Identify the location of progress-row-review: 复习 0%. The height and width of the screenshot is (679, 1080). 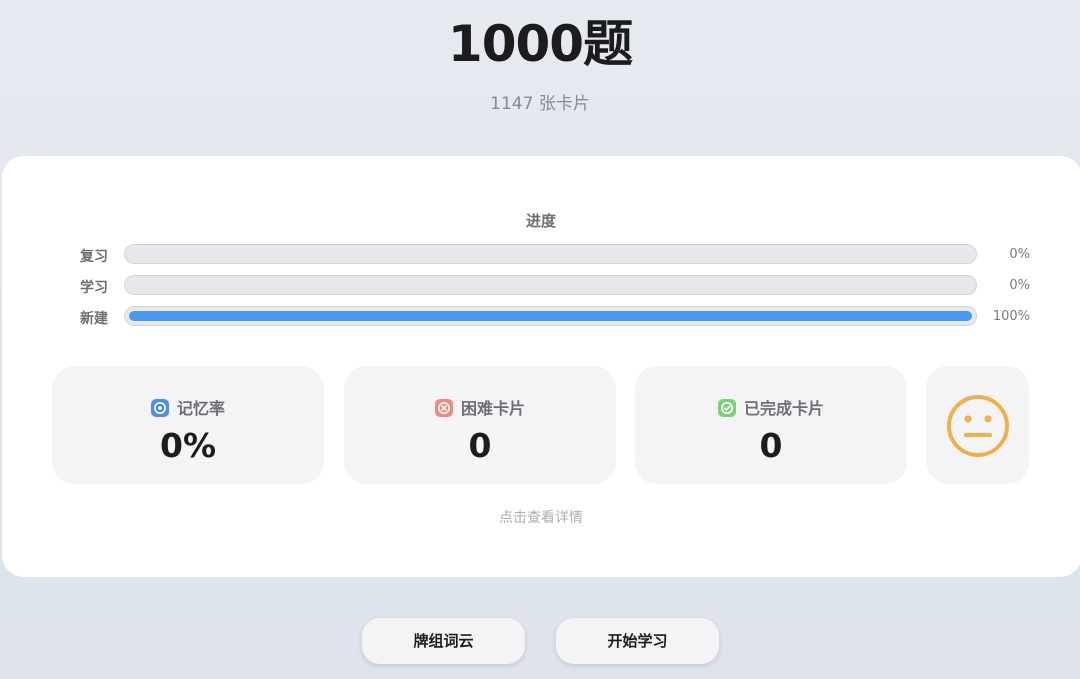
(555, 255).